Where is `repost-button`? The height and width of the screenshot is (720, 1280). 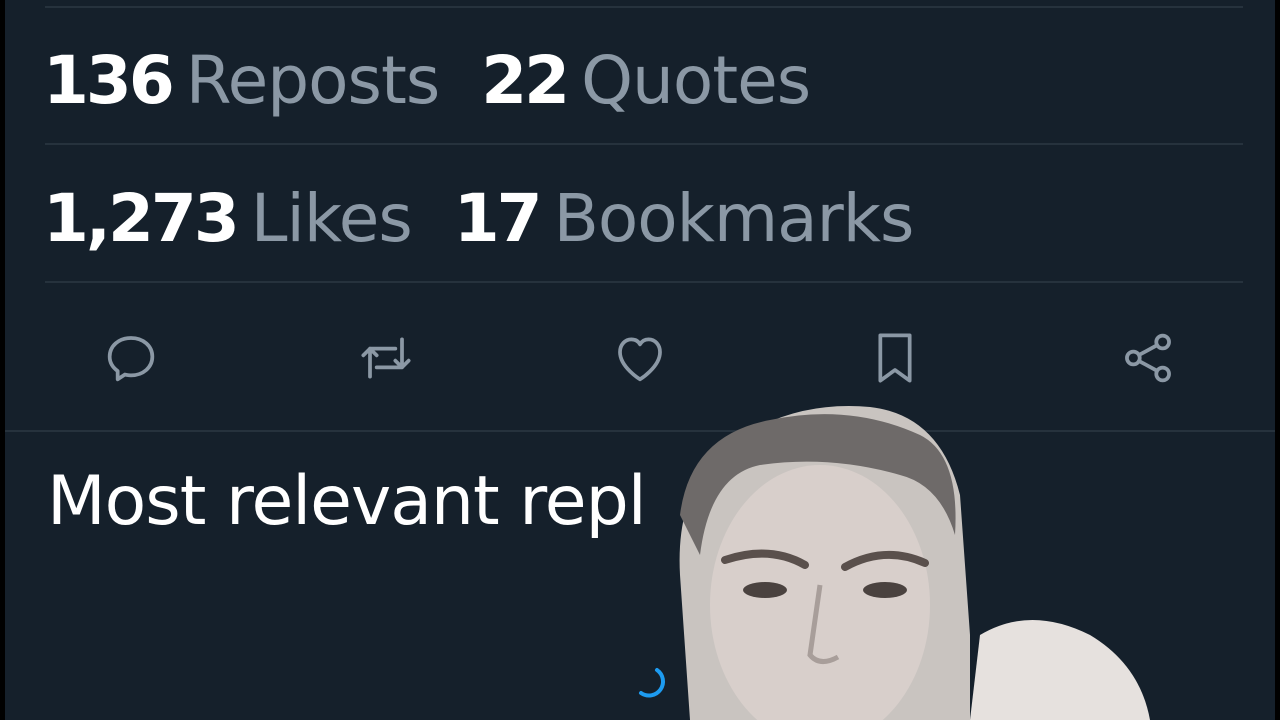 repost-button is located at coordinates (386, 358).